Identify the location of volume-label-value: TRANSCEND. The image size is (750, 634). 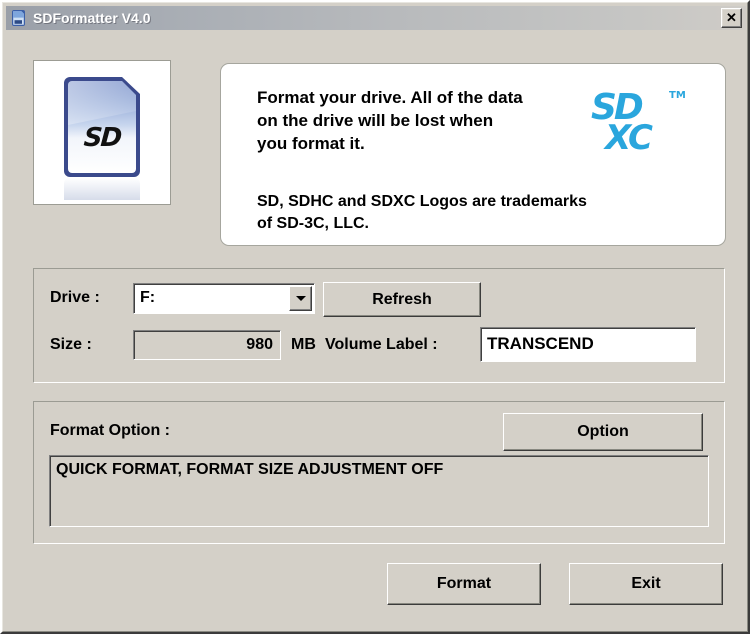
(540, 343).